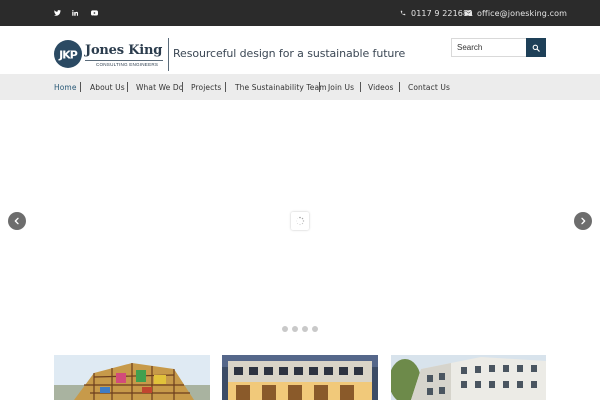 This screenshot has width=600, height=400. Describe the element at coordinates (57, 13) in the screenshot. I see `twitter-icon` at that location.